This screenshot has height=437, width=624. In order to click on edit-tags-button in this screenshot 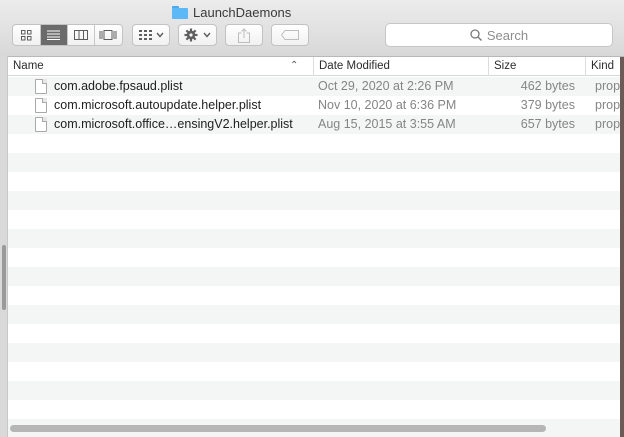, I will do `click(290, 35)`.